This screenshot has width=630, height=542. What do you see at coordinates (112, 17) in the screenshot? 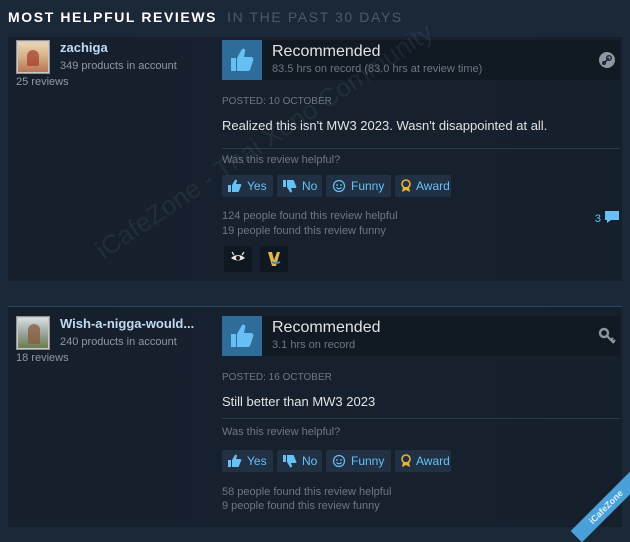
I see `section-title: Most Helpful Reviews` at bounding box center [112, 17].